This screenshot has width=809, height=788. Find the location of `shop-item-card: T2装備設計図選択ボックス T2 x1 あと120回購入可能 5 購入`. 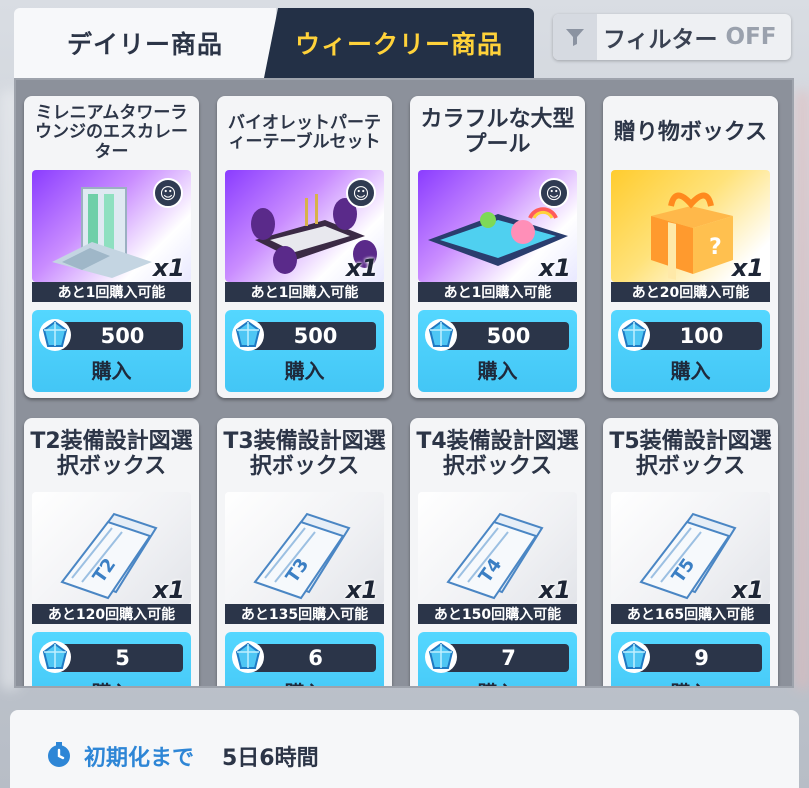

shop-item-card: T2装備設計図選択ボックス T2 x1 あと120回購入可能 5 購入 is located at coordinates (111, 552).